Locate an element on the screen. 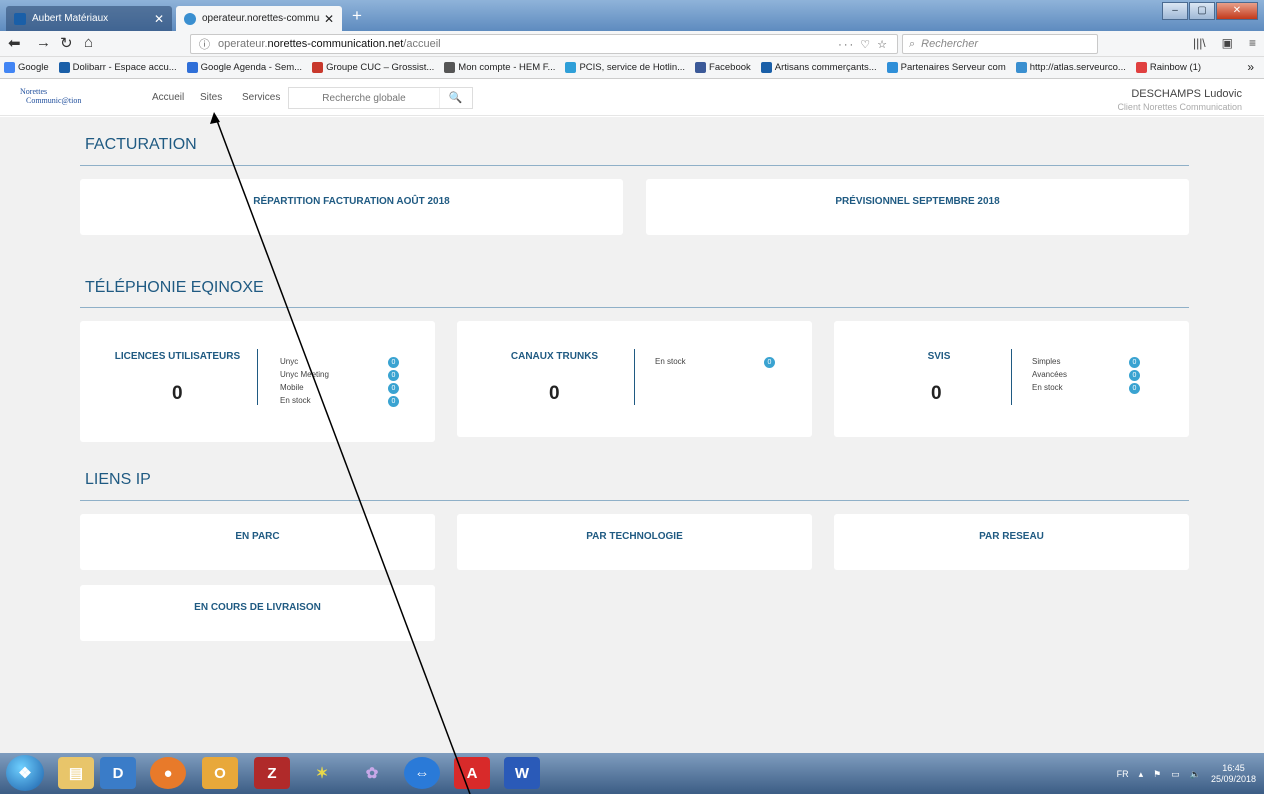 This screenshot has height=794, width=1264. menu-icon: ≡ is located at coordinates (1252, 43).